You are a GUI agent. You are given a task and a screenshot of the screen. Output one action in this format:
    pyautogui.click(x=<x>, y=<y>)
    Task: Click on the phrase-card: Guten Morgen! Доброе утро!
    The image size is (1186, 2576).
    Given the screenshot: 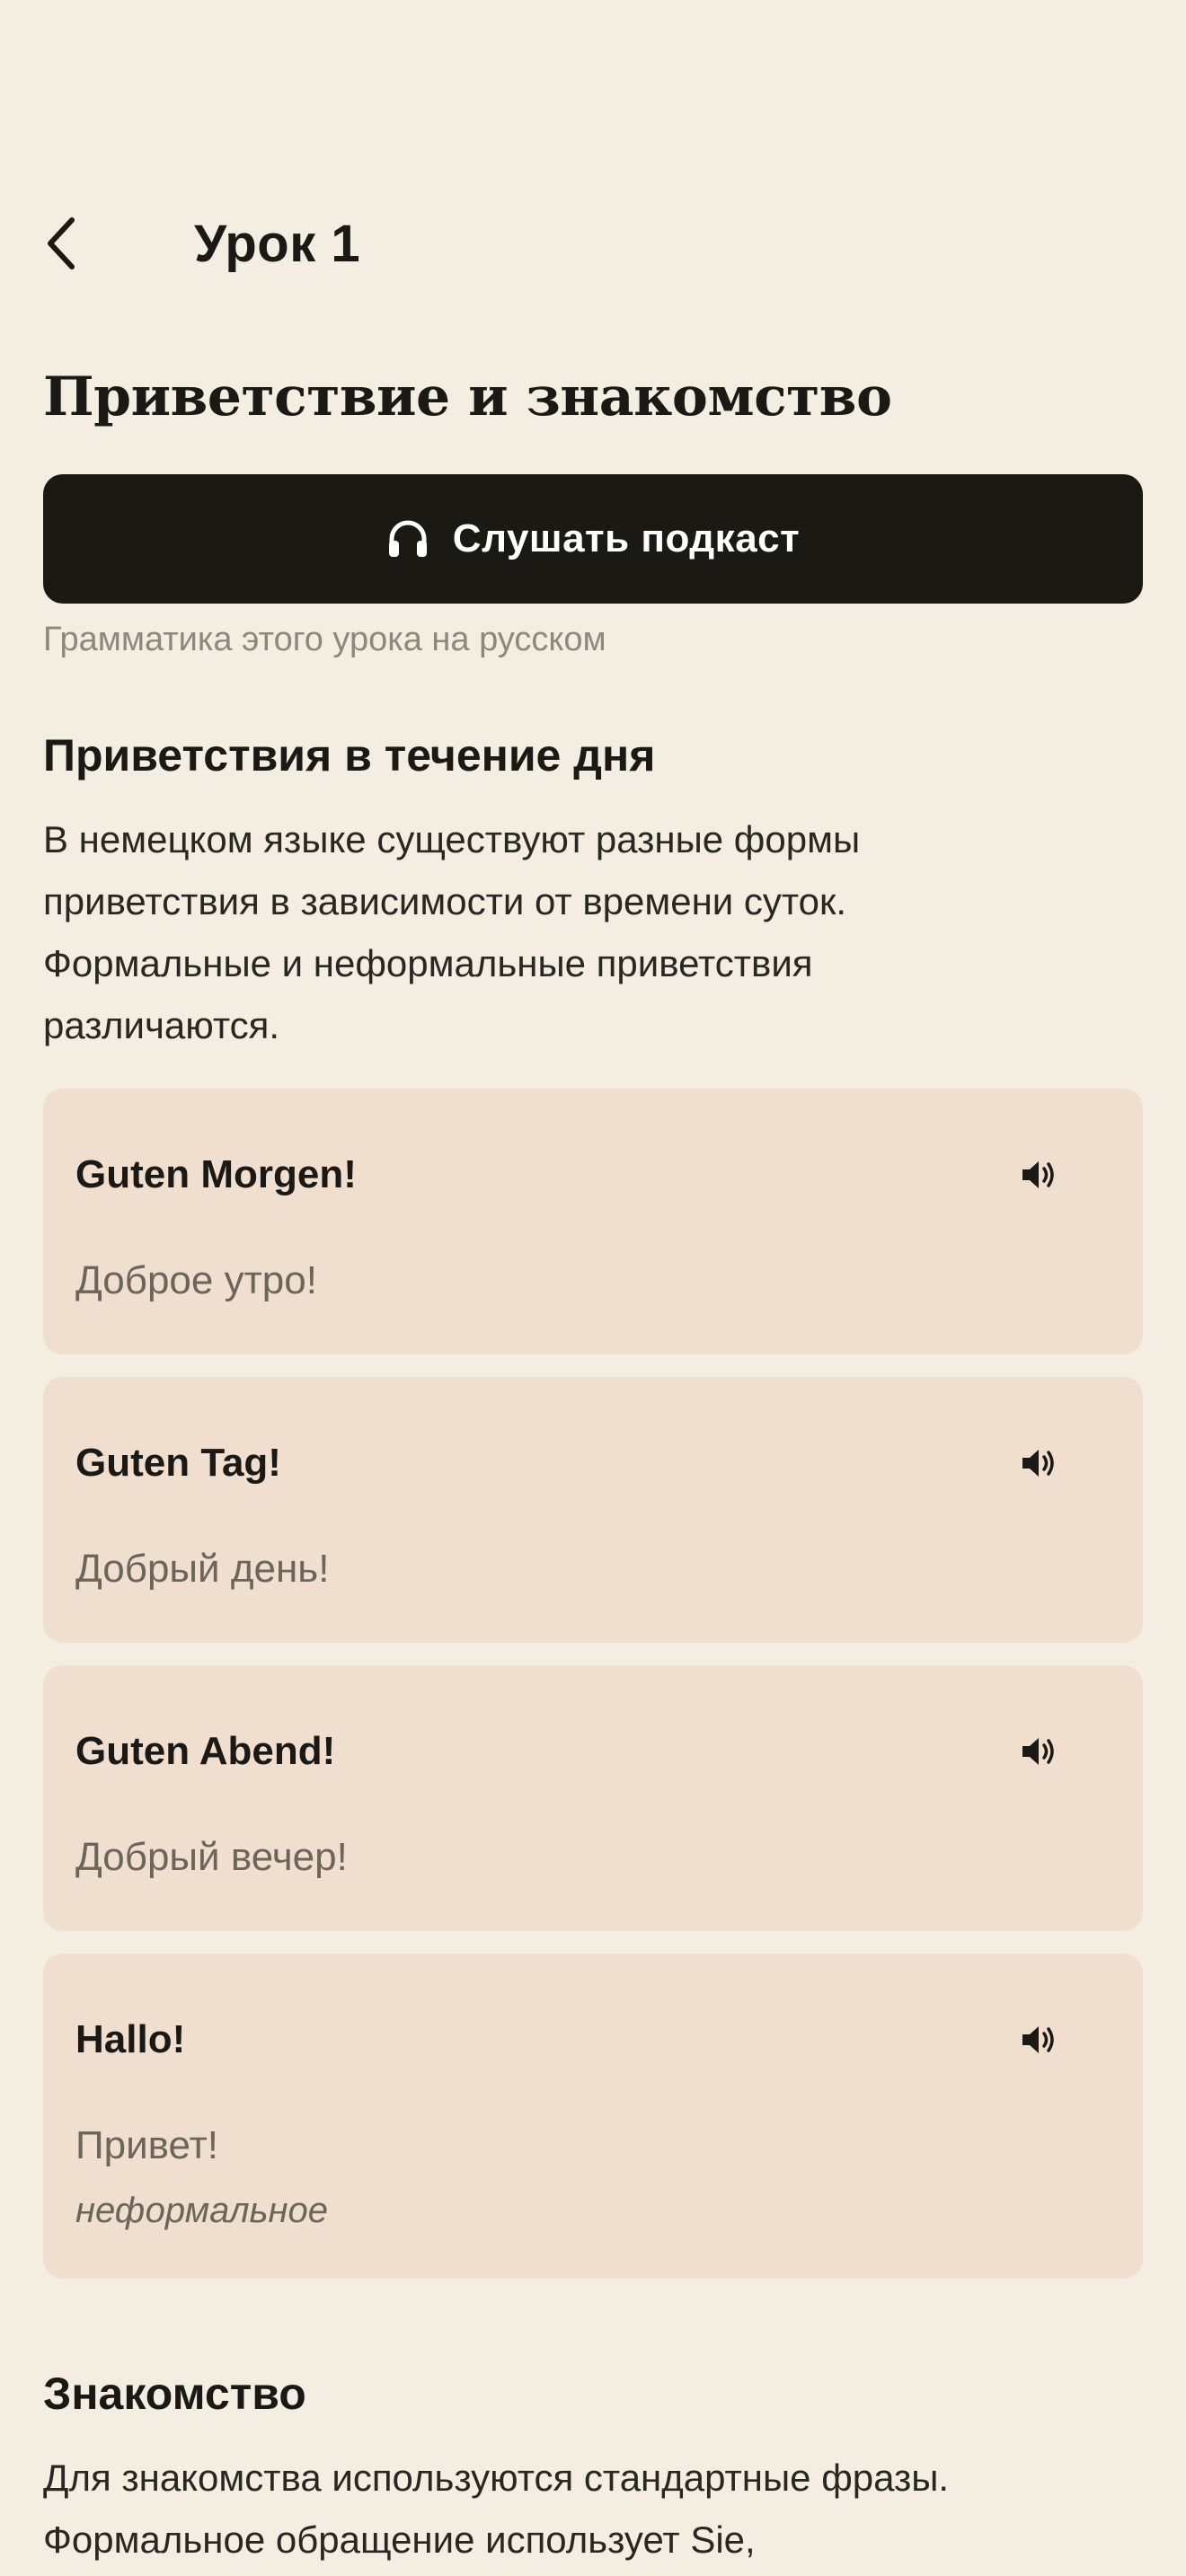 What is the action you would take?
    pyautogui.click(x=593, y=1221)
    